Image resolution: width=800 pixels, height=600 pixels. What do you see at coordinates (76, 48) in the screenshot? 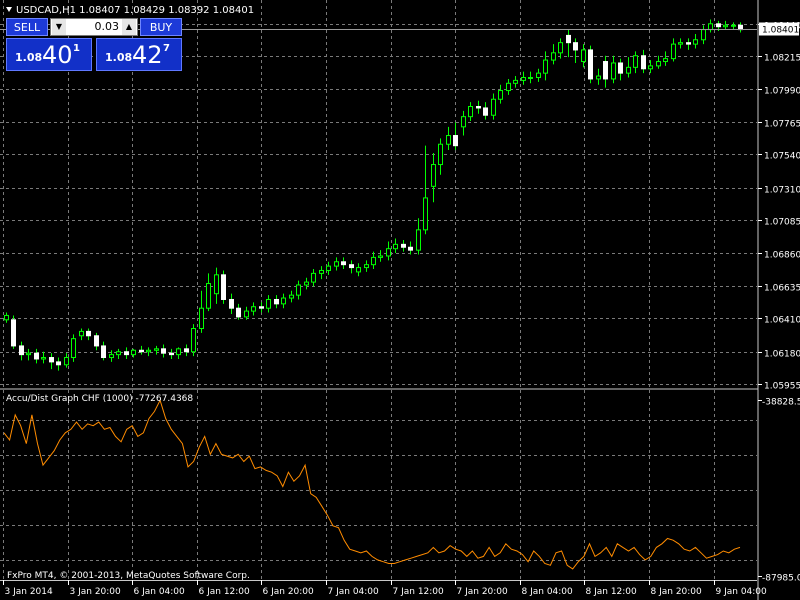
I see `sell-price-fraction: 1` at bounding box center [76, 48].